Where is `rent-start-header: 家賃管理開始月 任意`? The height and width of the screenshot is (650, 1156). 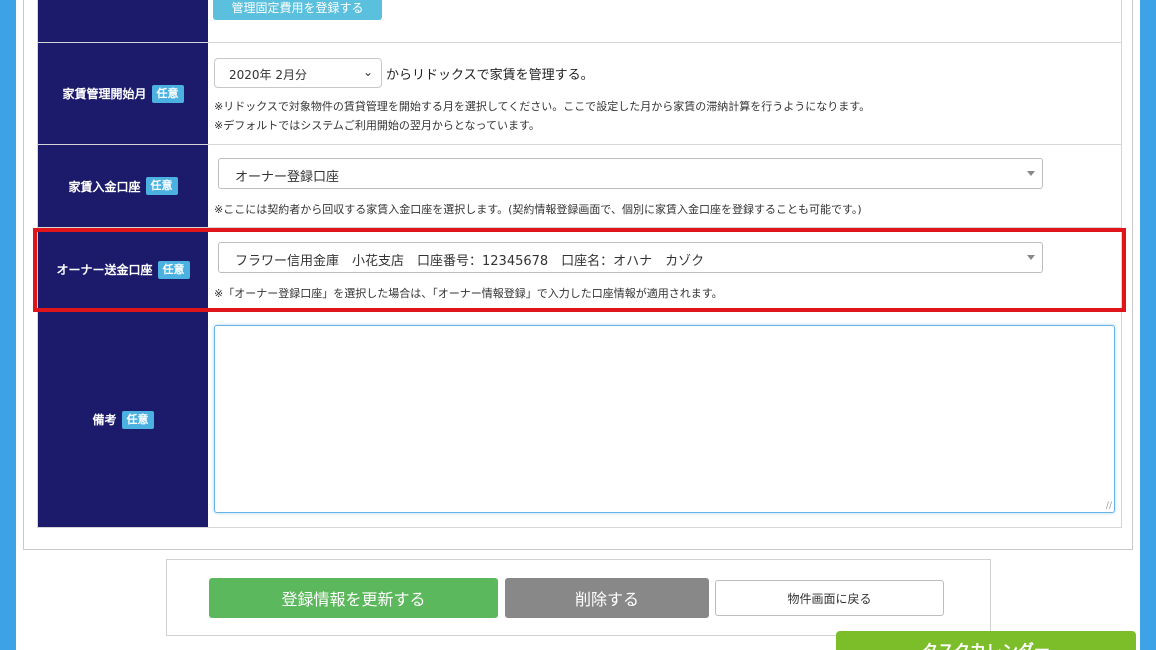
rent-start-header: 家賃管理開始月 任意 is located at coordinates (123, 93).